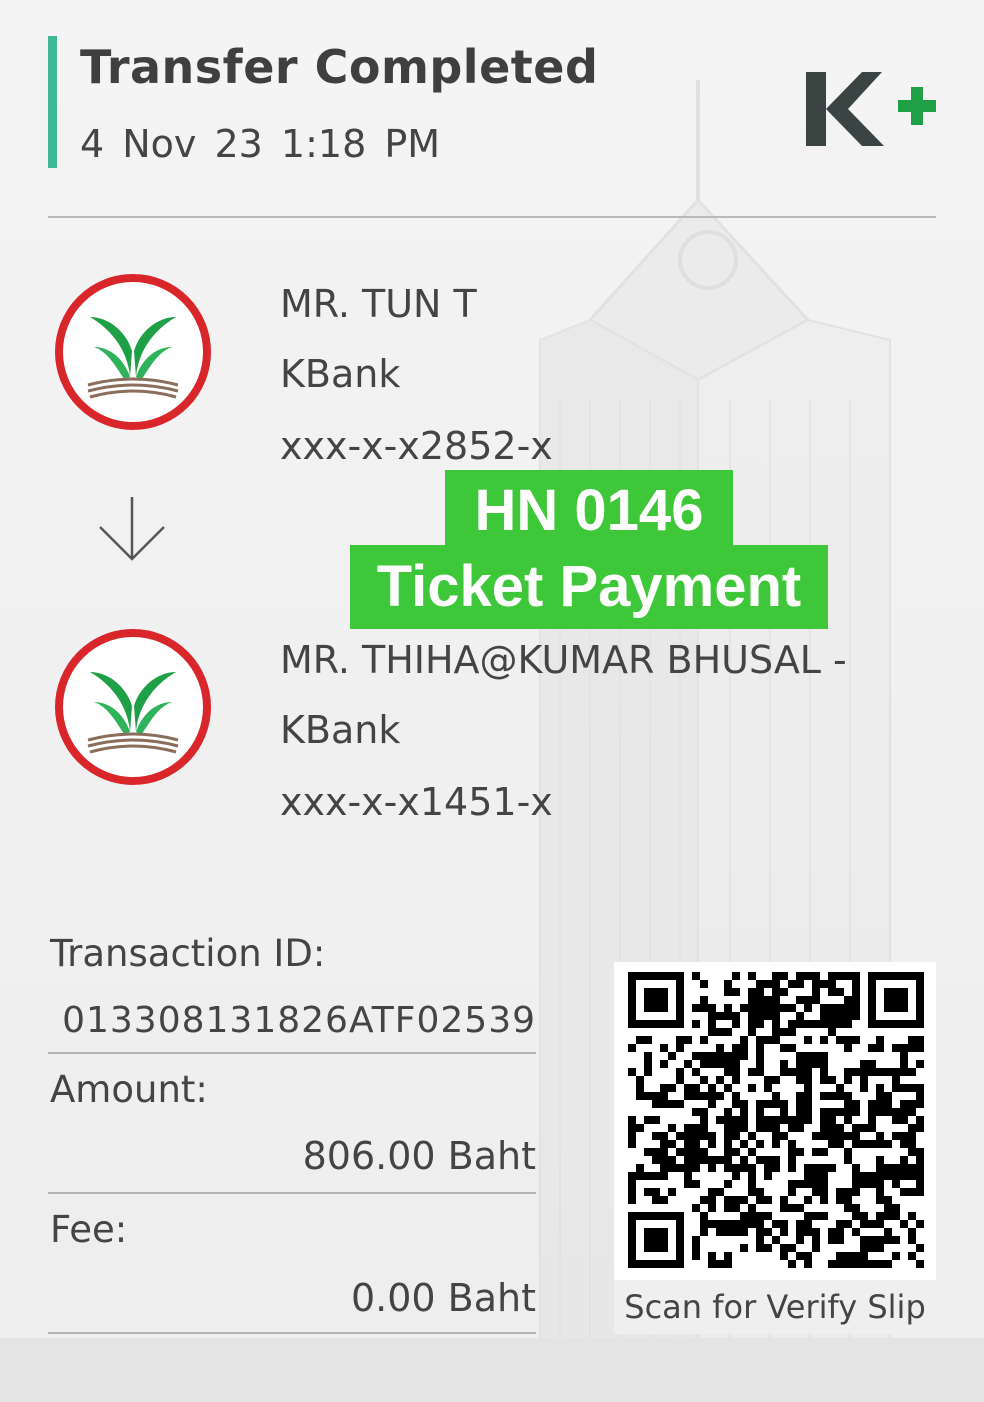  What do you see at coordinates (871, 109) in the screenshot?
I see `kplus-logo-icon` at bounding box center [871, 109].